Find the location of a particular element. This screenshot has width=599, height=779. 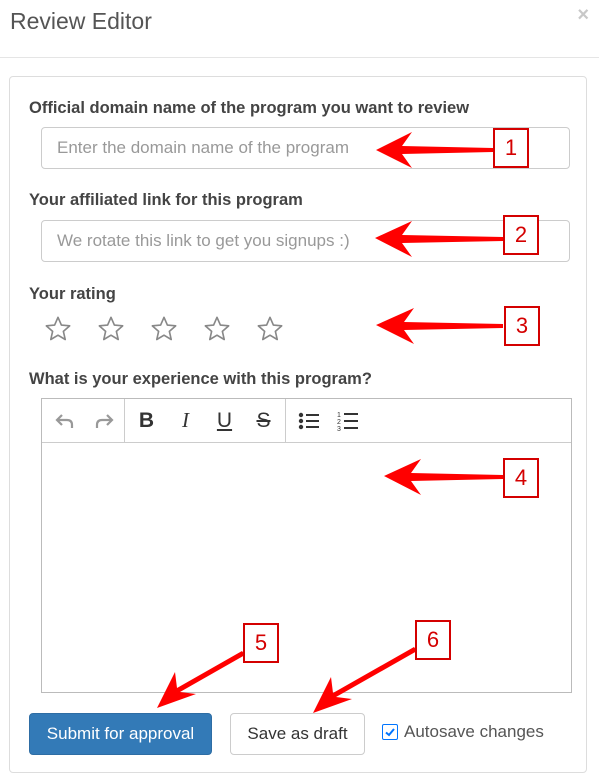

annotation-badge-1: 1 is located at coordinates (511, 148).